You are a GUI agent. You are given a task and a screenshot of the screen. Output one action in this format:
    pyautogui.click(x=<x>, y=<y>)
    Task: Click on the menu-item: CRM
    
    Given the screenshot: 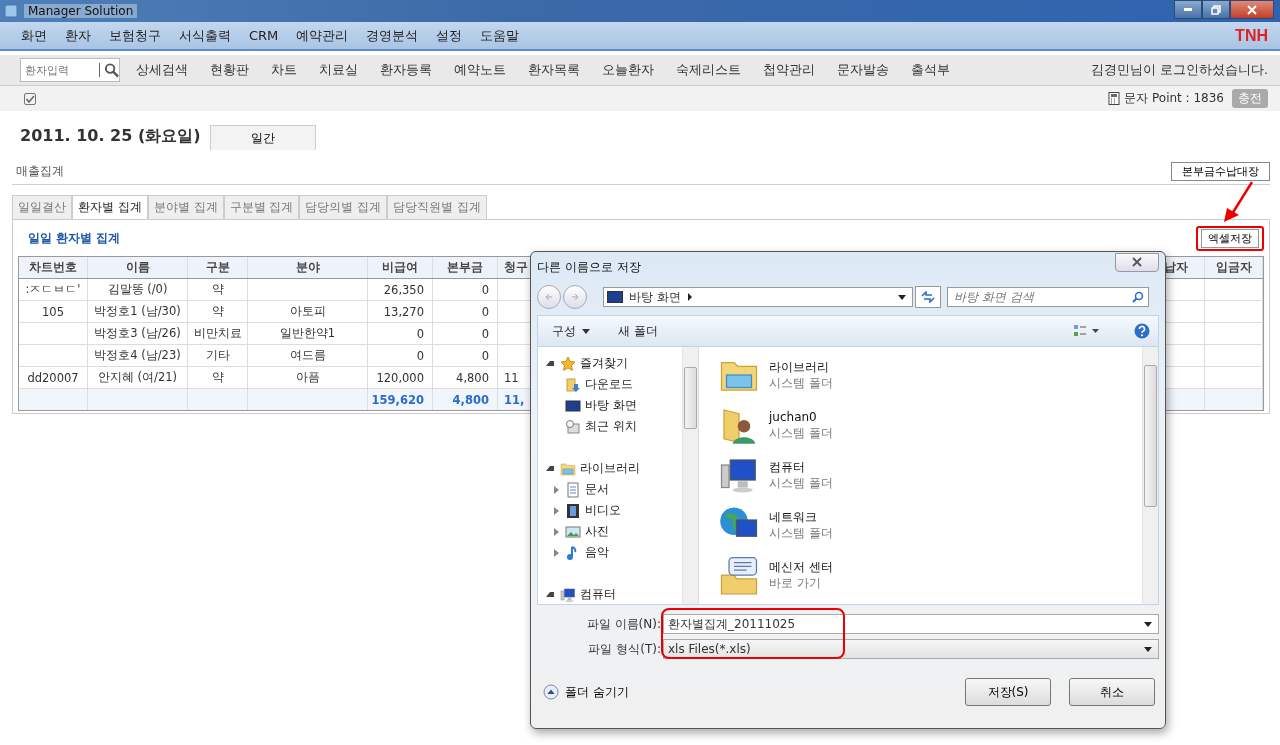 What is the action you would take?
    pyautogui.click(x=264, y=35)
    